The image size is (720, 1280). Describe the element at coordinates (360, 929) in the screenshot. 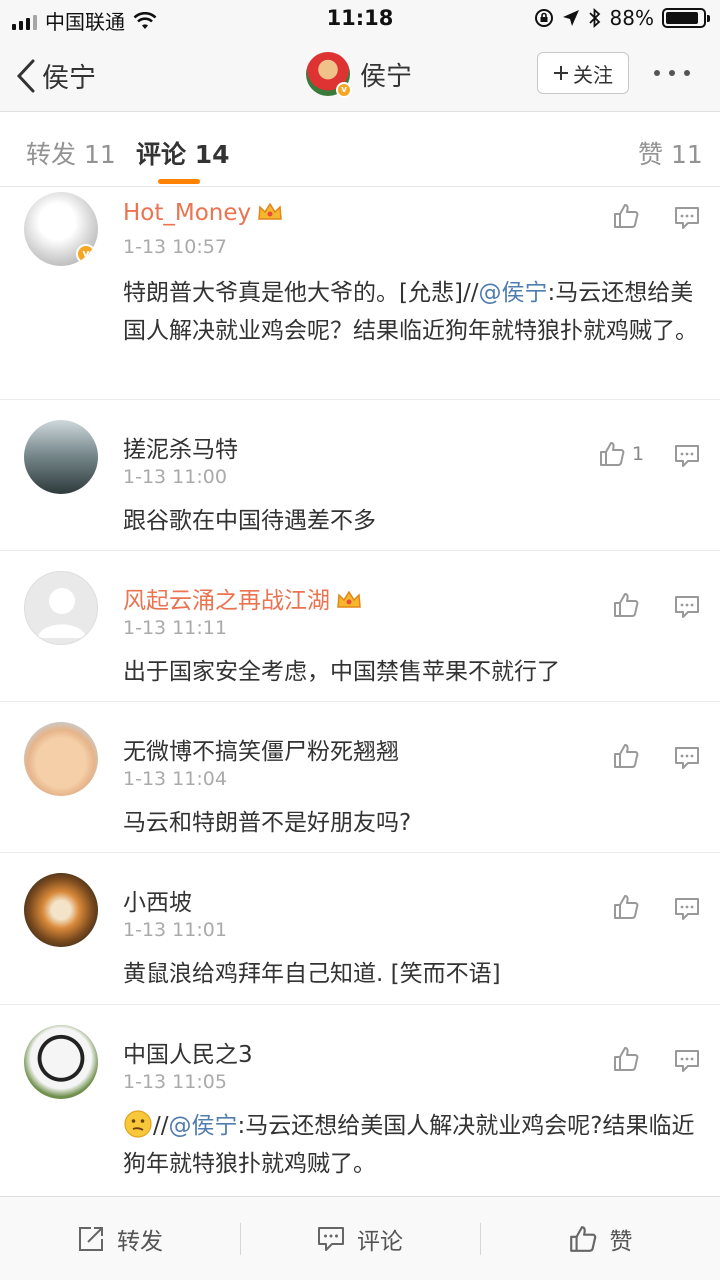

I see `comment-item: 小西坡 1-13 11:01 黄鼠浪给鸡拜年自己知道. [笑而不语]` at that location.